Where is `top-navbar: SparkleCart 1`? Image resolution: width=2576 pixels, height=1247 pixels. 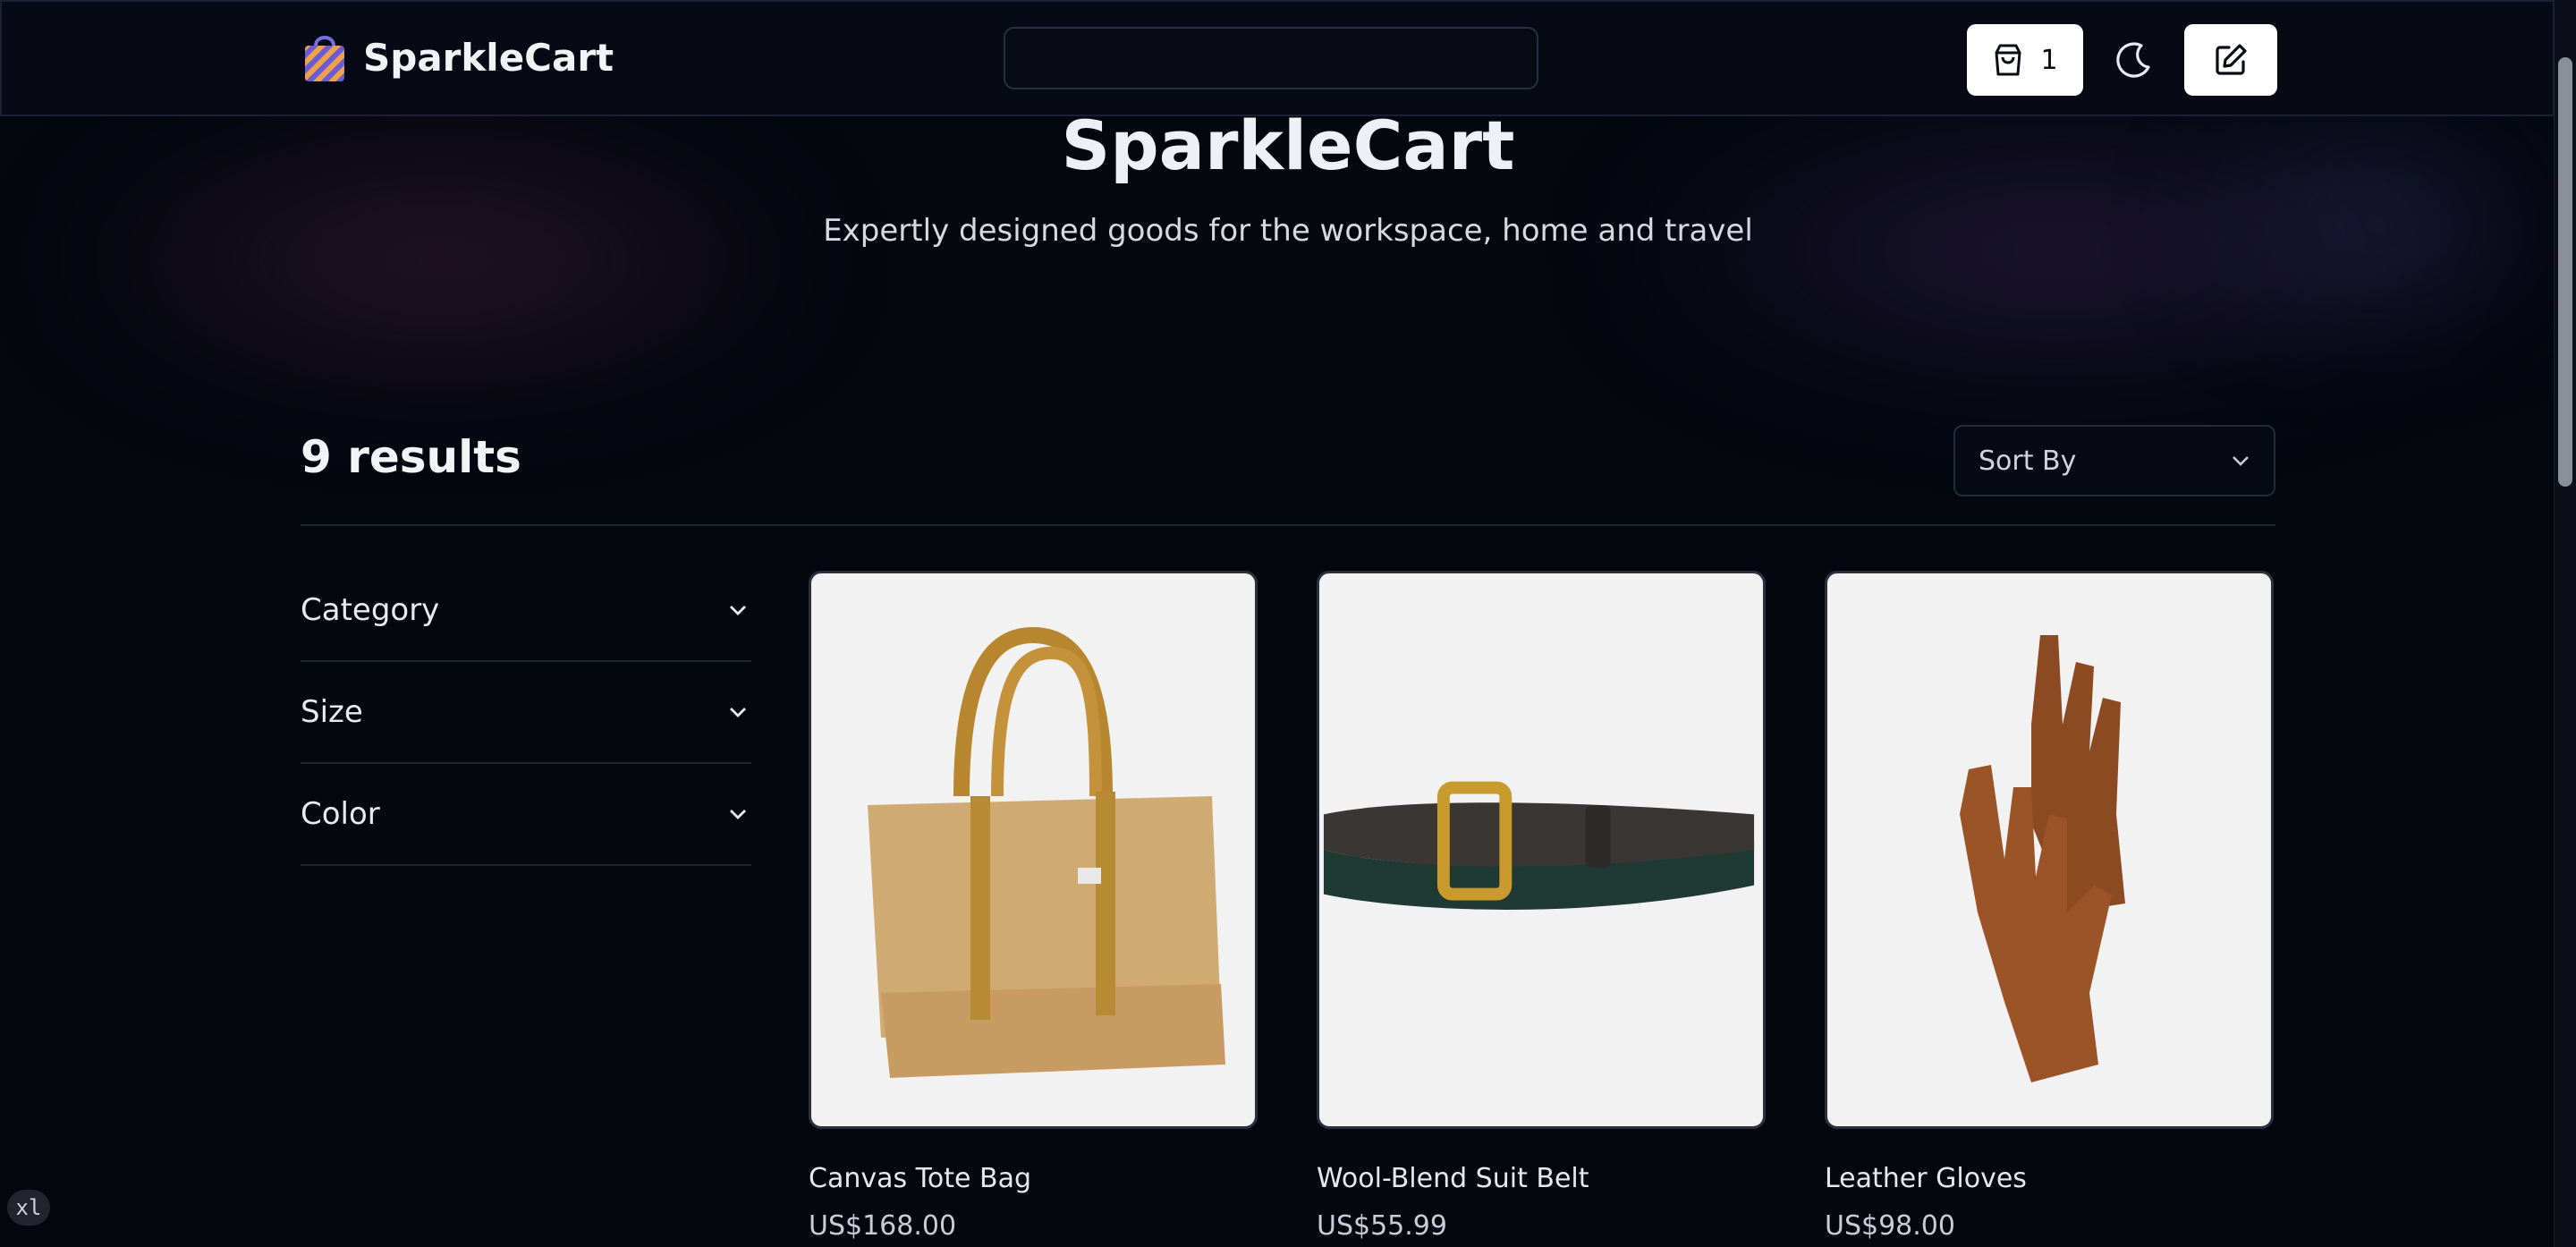
top-navbar: SparkleCart 1 is located at coordinates (1277, 58).